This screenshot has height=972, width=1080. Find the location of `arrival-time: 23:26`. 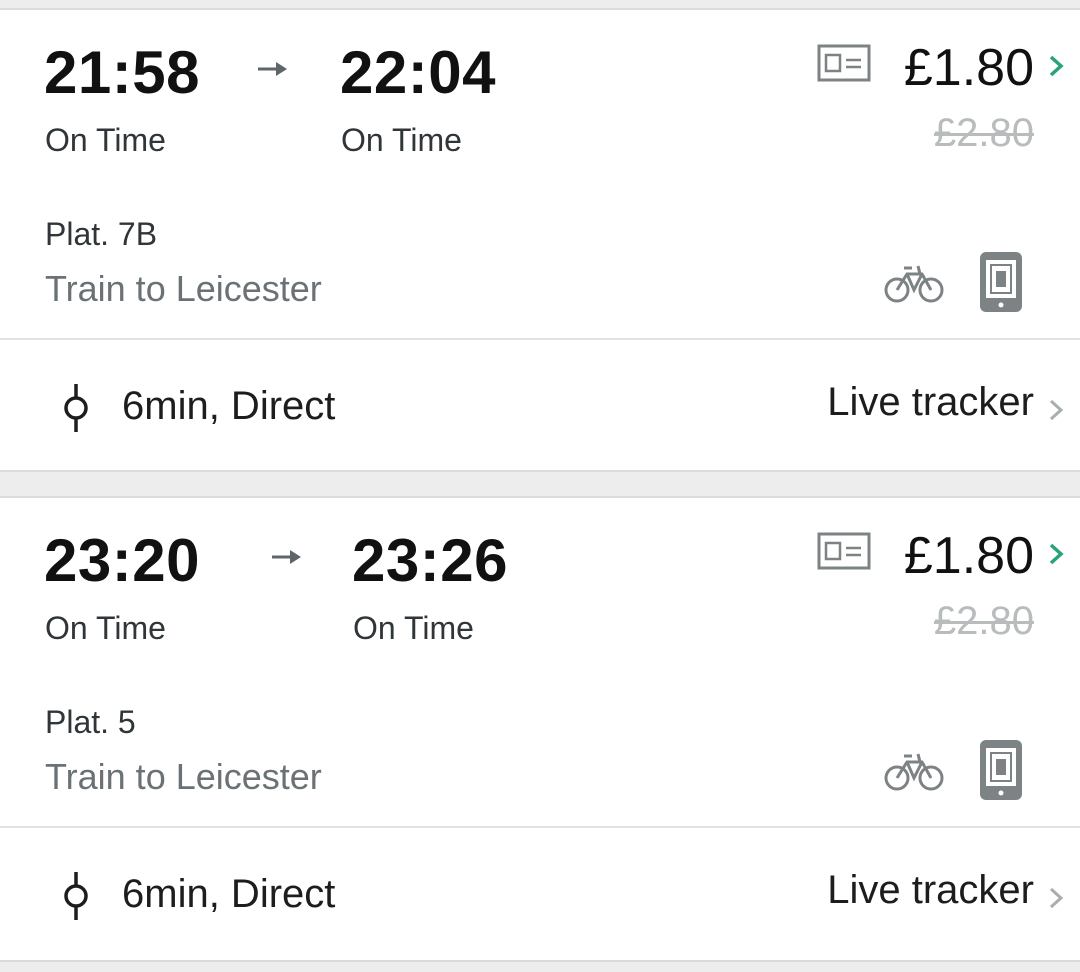

arrival-time: 23:26 is located at coordinates (430, 560).